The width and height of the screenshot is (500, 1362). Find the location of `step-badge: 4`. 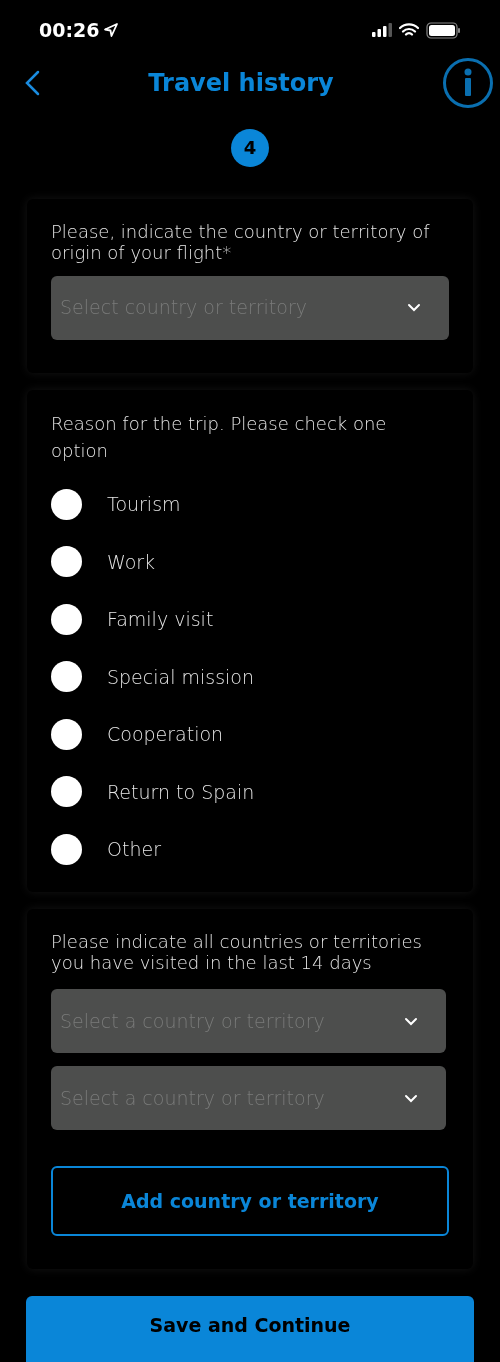

step-badge: 4 is located at coordinates (250, 147).